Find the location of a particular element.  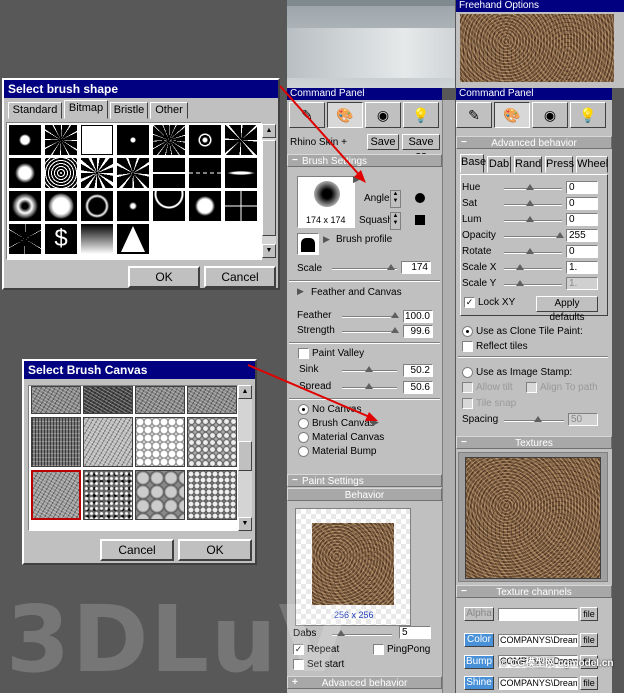

arrow-line-brush-canvas is located at coordinates (310, 391).